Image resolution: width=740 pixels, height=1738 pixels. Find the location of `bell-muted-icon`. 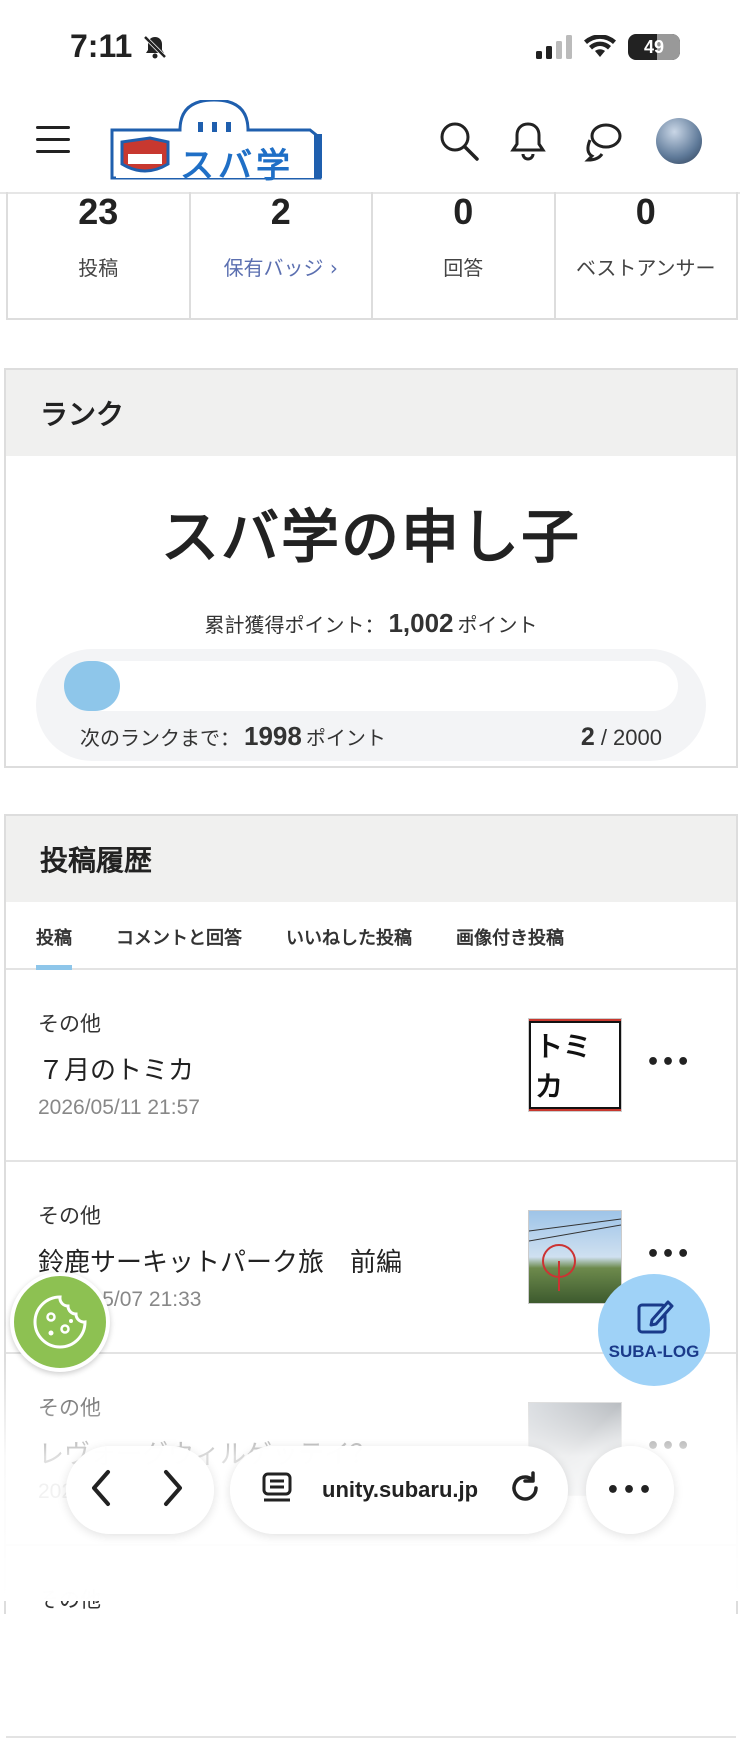

bell-muted-icon is located at coordinates (155, 49).